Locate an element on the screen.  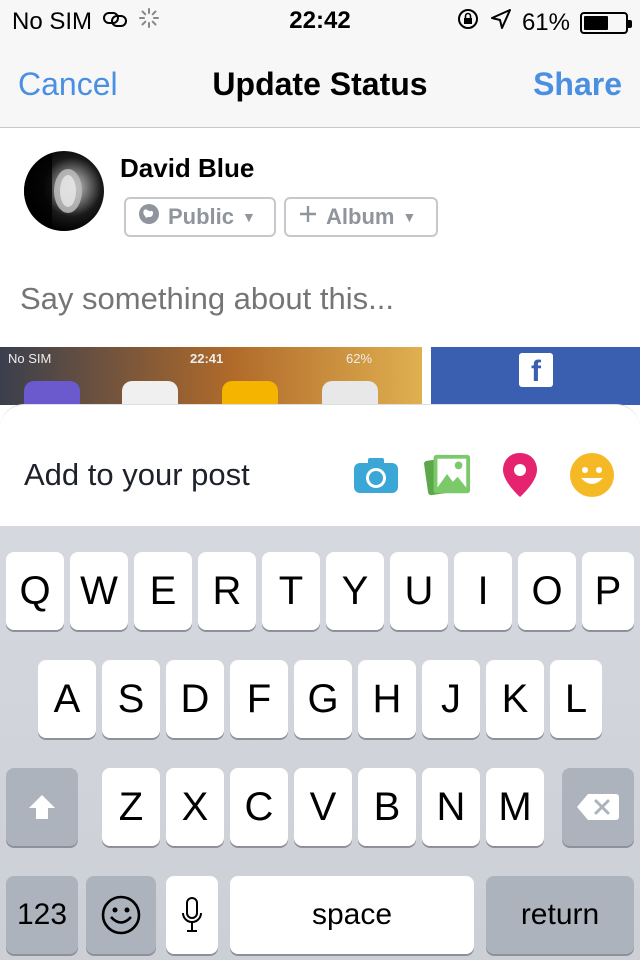
album-selector: Album ▼ is located at coordinates (361, 217).